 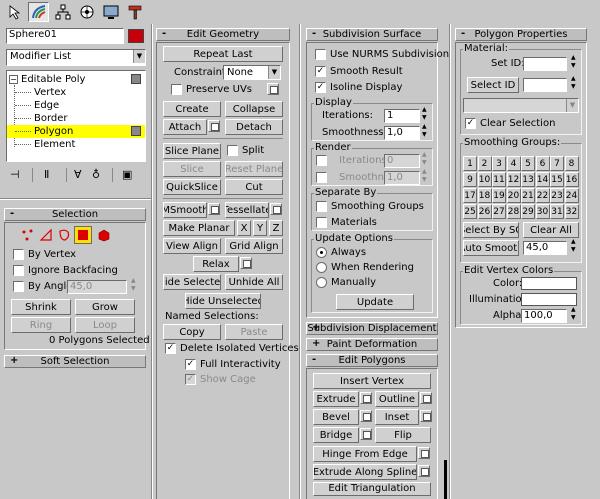 I want to click on set-id-spinner, so click(x=575, y=62).